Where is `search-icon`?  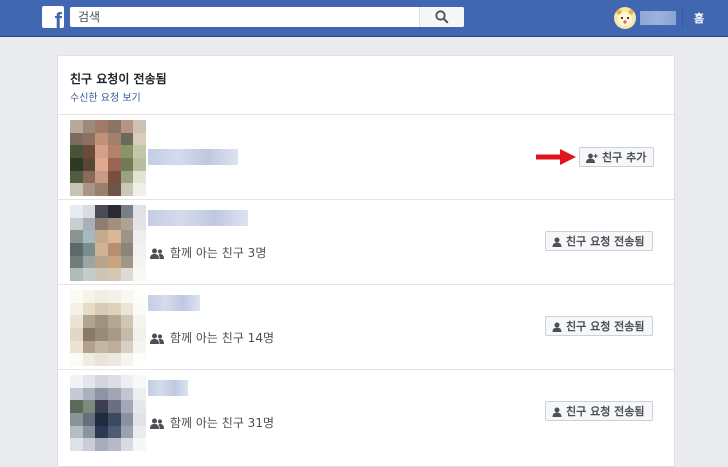
search-icon is located at coordinates (442, 17).